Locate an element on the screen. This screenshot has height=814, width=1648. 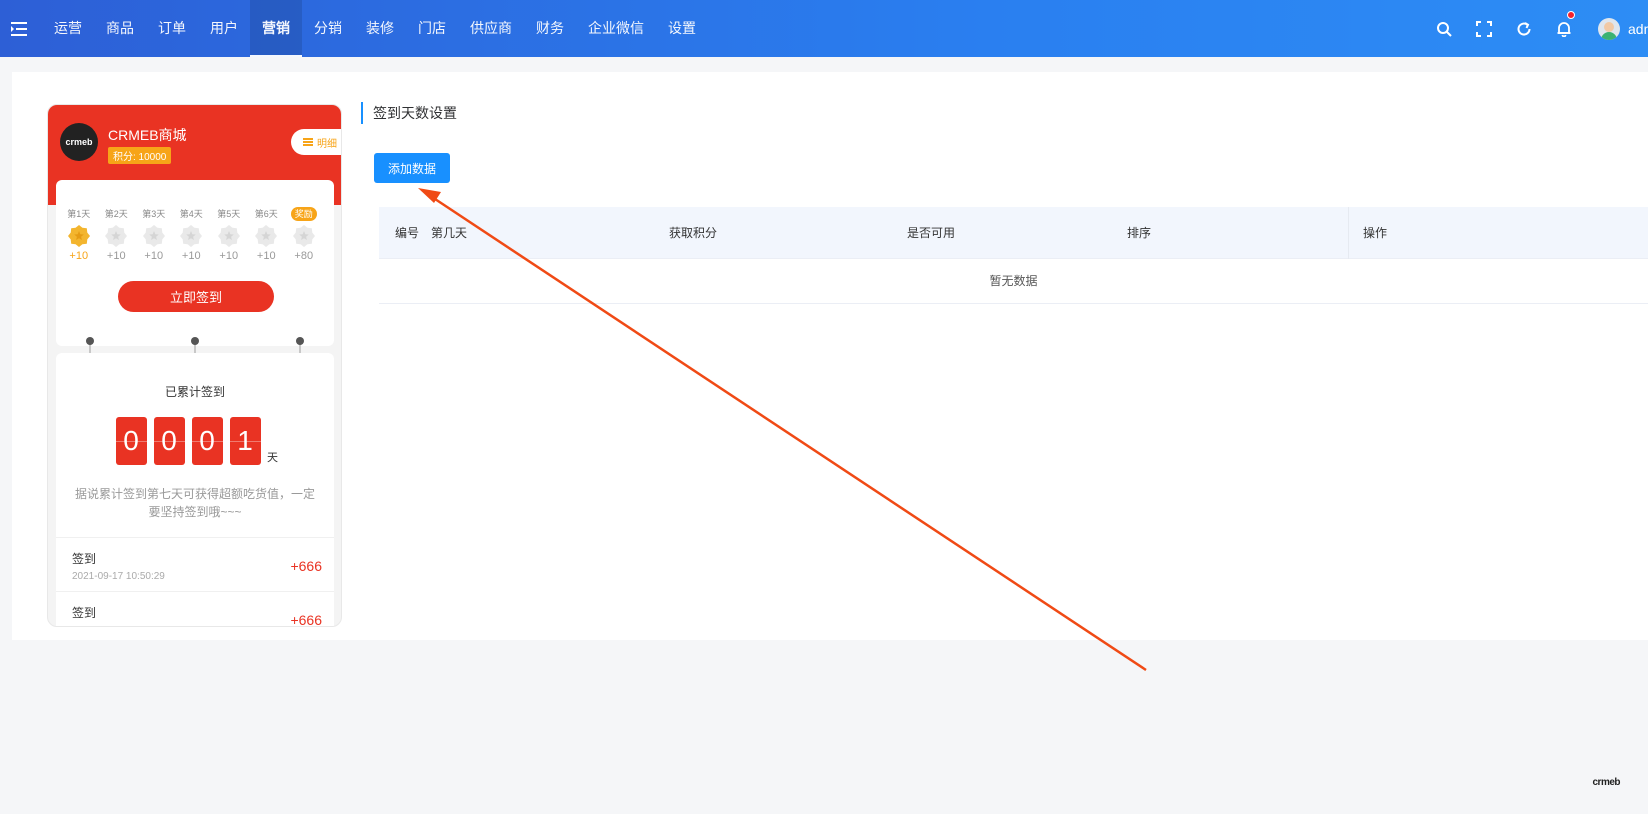
day-label: 第4天 is located at coordinates (191, 214).